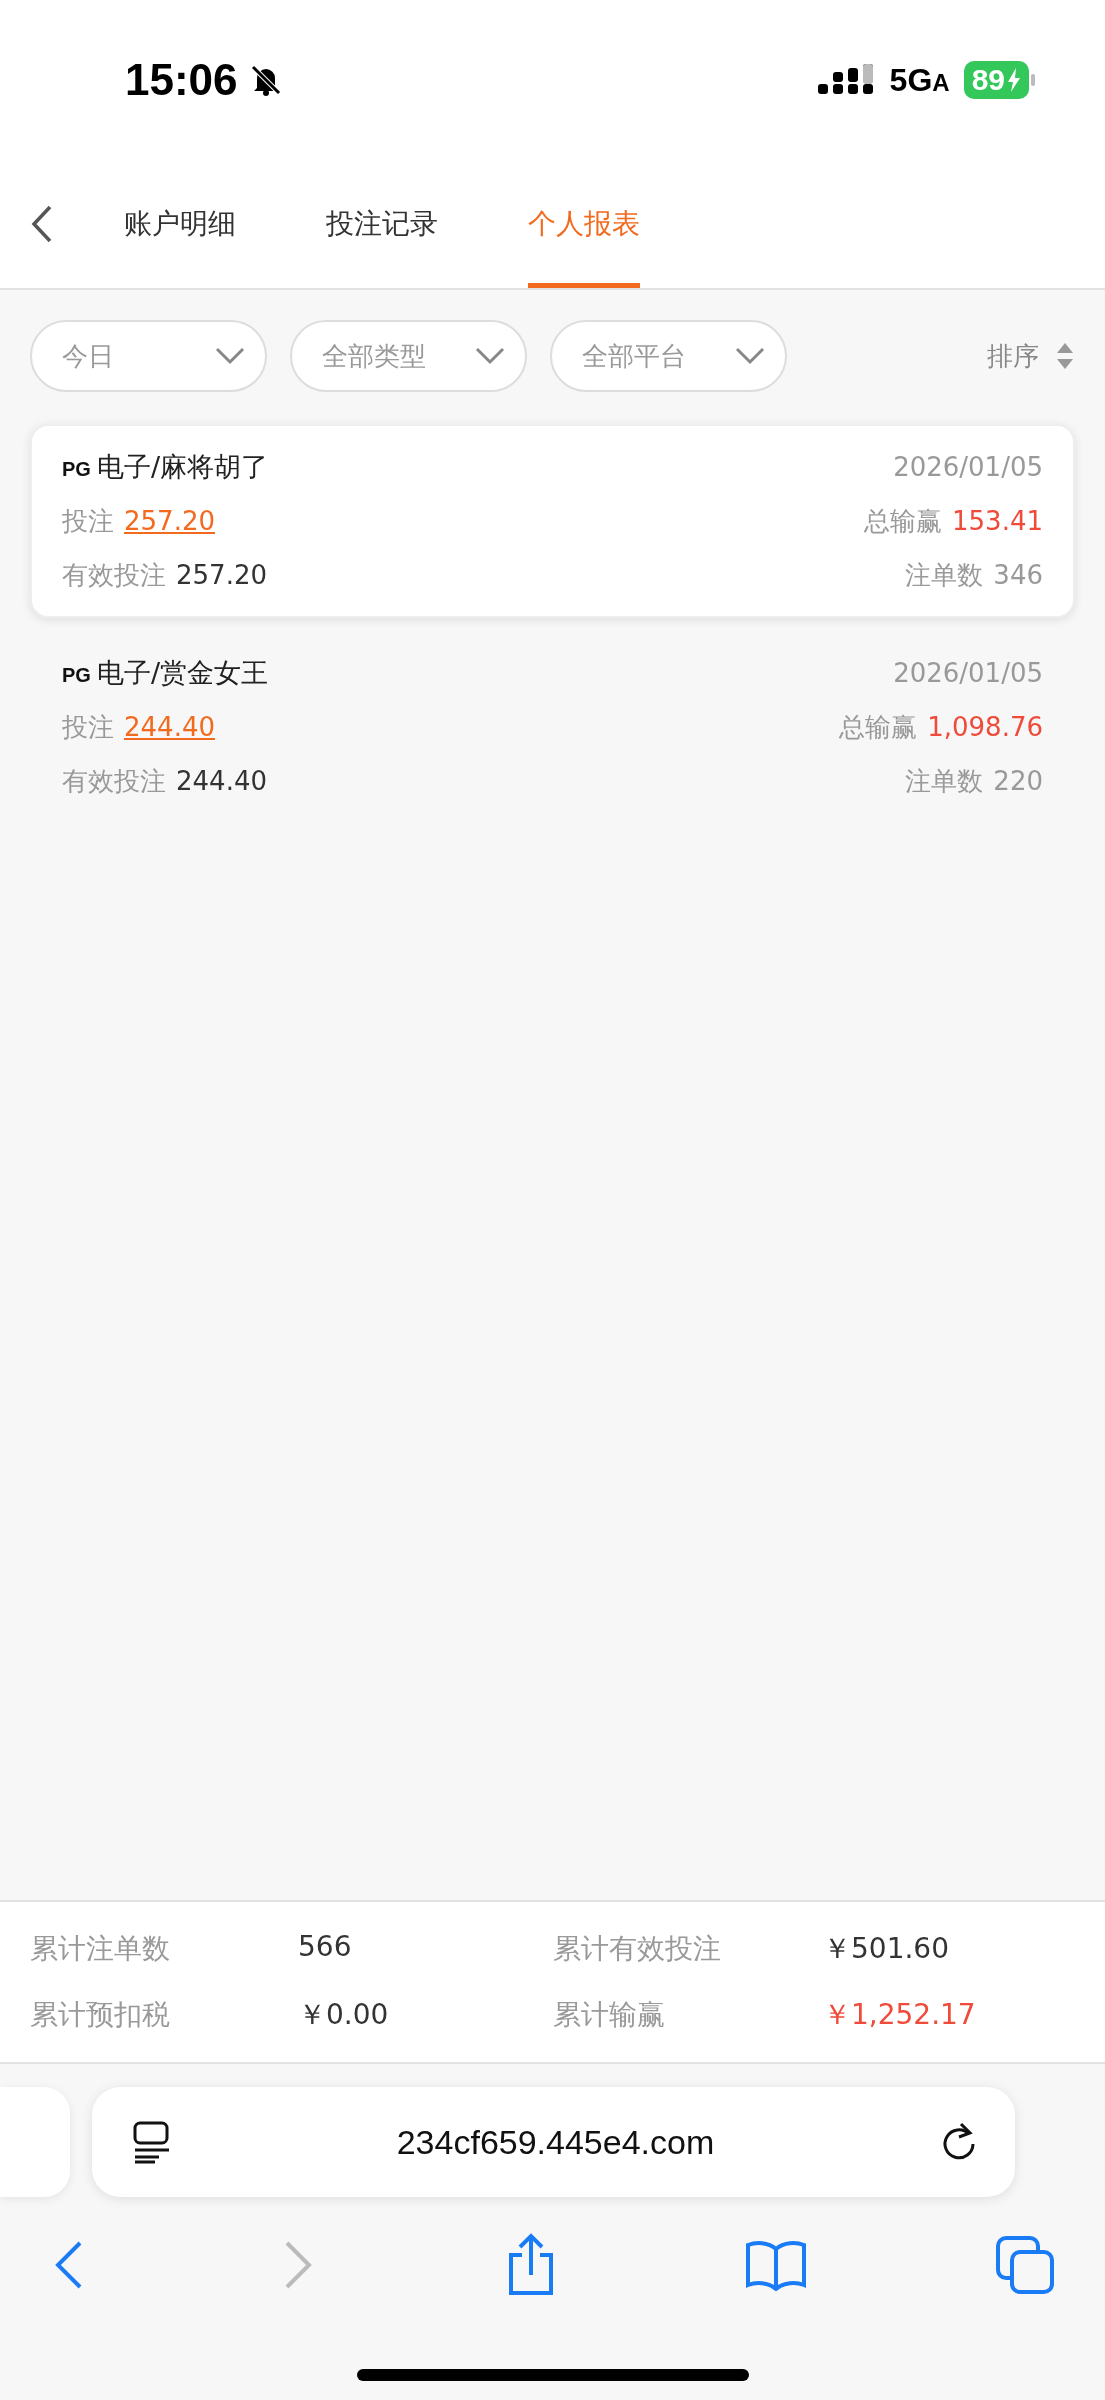 The height and width of the screenshot is (2400, 1105). What do you see at coordinates (169, 521) in the screenshot?
I see `bet-amount-link: 257.20` at bounding box center [169, 521].